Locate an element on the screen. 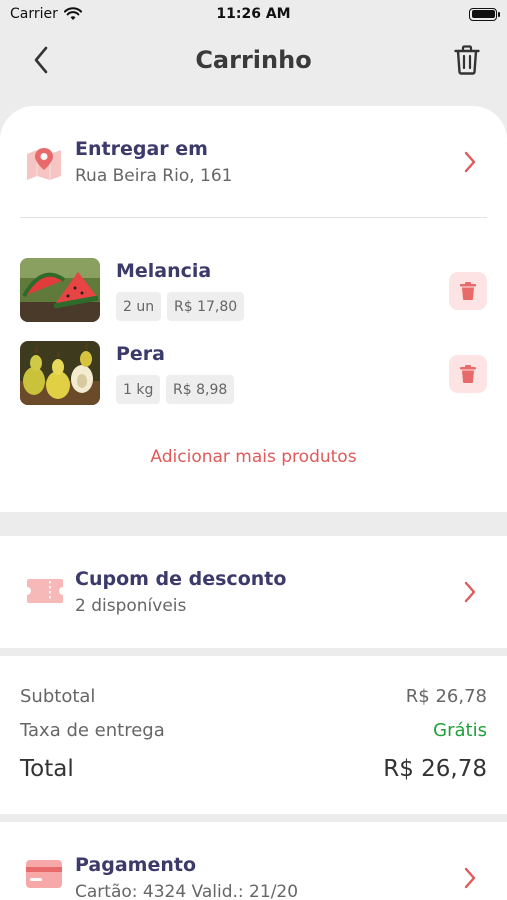 This screenshot has width=507, height=900. chevron-left-icon is located at coordinates (41, 60).